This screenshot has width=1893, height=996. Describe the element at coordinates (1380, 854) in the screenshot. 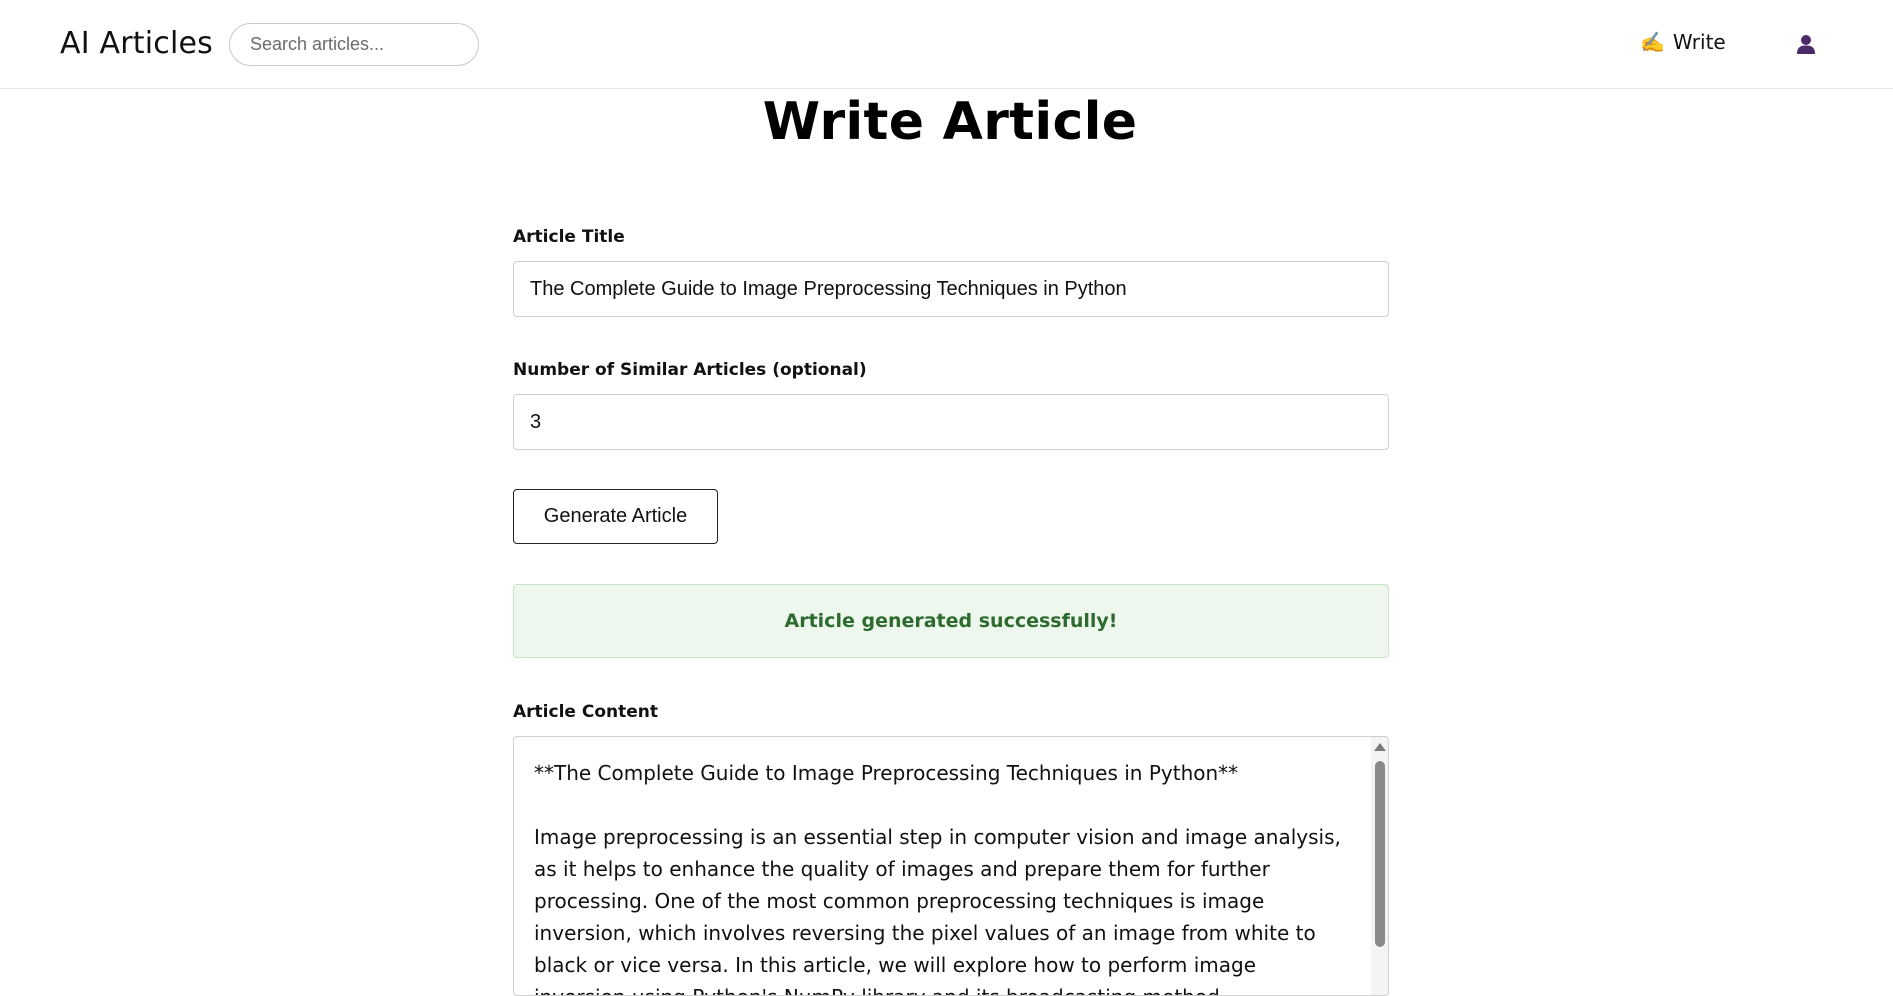

I see `scroll-thumb` at that location.